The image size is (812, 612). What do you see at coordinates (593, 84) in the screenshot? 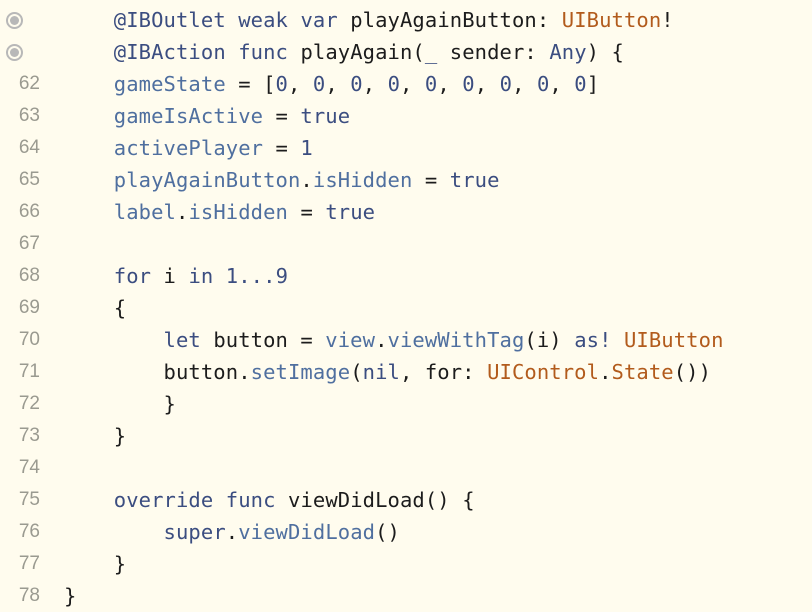
I see `code-token: ]` at bounding box center [593, 84].